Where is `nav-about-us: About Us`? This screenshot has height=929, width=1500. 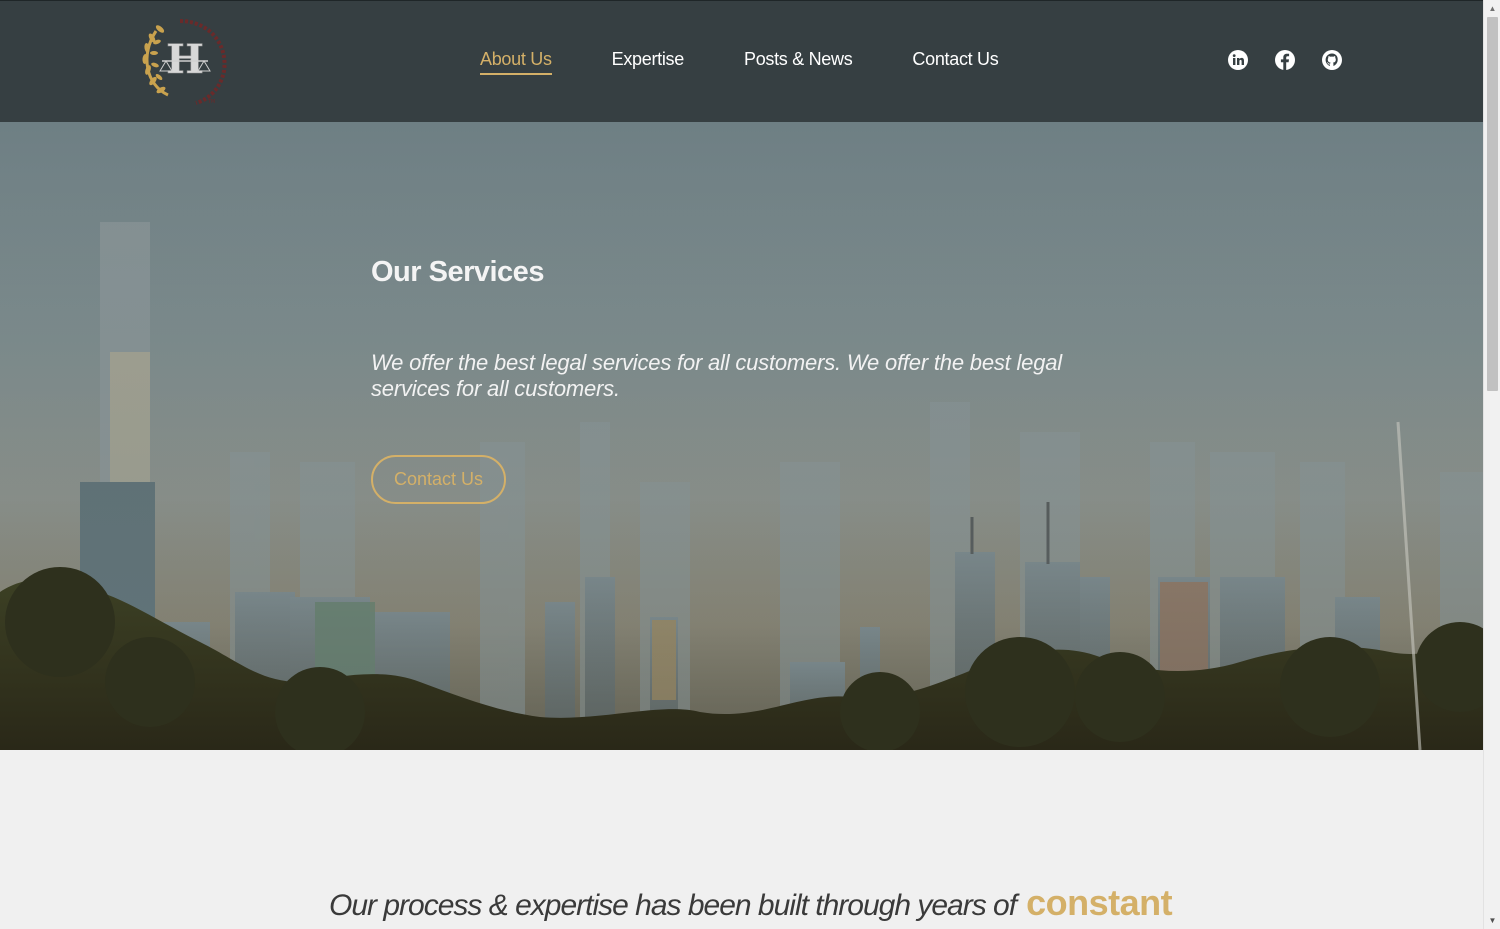 nav-about-us: About Us is located at coordinates (516, 62).